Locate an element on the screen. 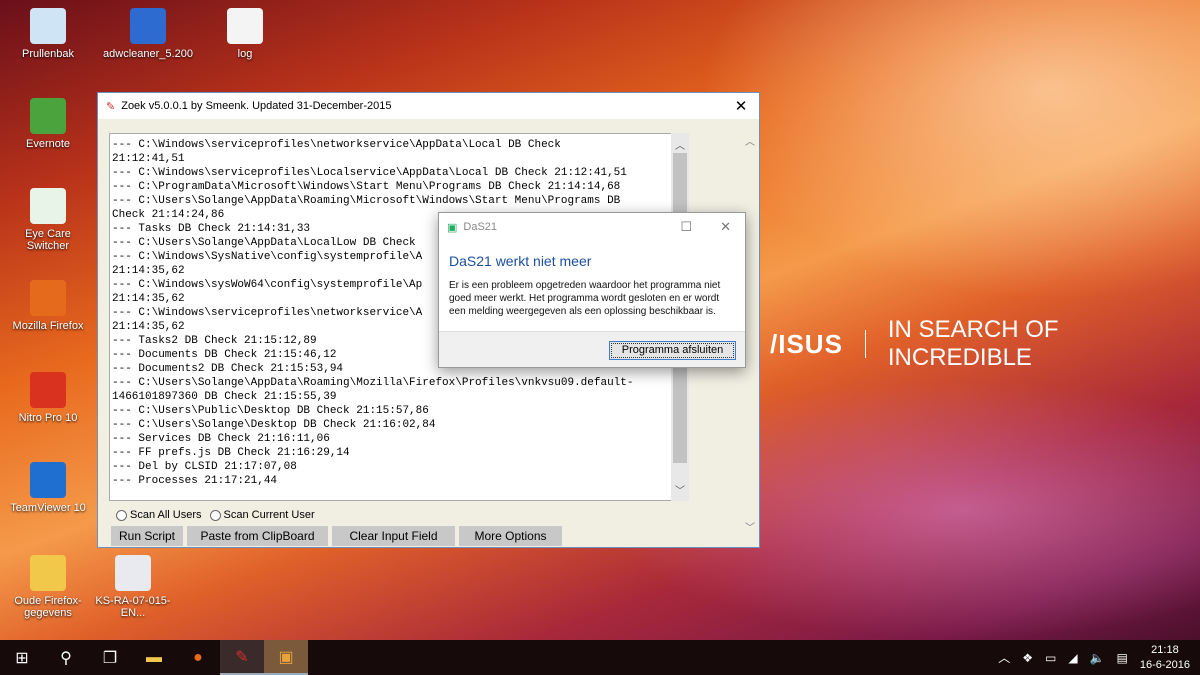 Image resolution: width=1200 pixels, height=675 pixels. battery-icon: ▭ is located at coordinates (1050, 658).